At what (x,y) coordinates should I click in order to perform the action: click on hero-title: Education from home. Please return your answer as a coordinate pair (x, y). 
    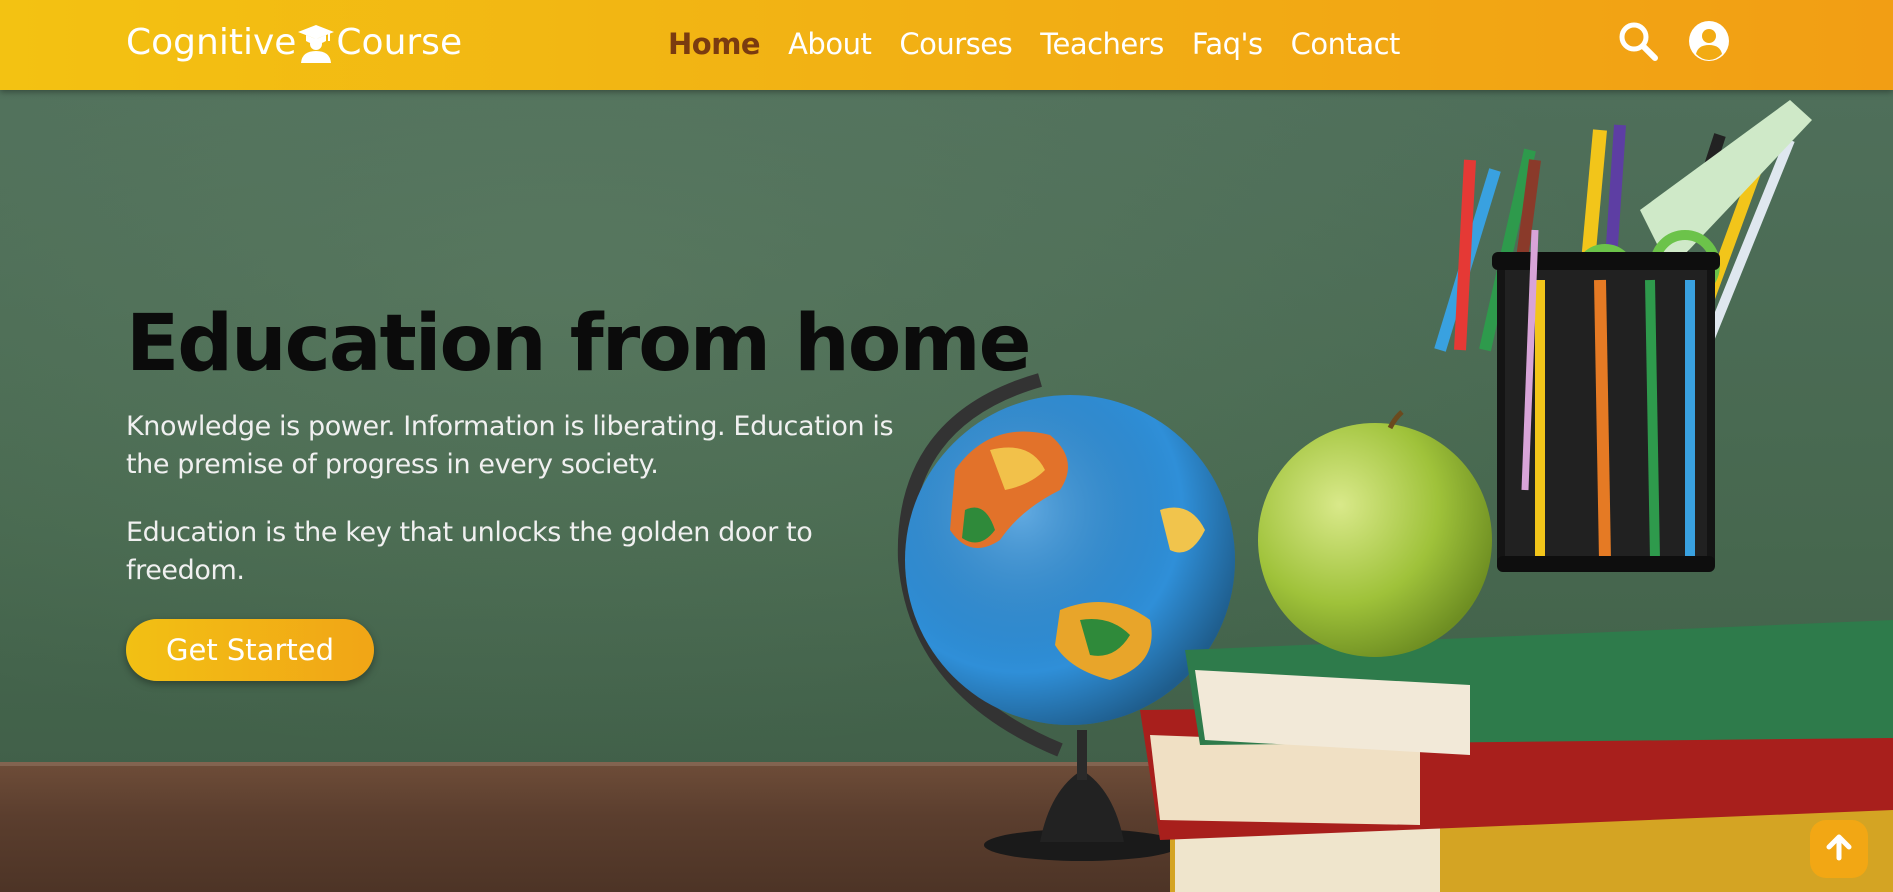
    Looking at the image, I should click on (579, 344).